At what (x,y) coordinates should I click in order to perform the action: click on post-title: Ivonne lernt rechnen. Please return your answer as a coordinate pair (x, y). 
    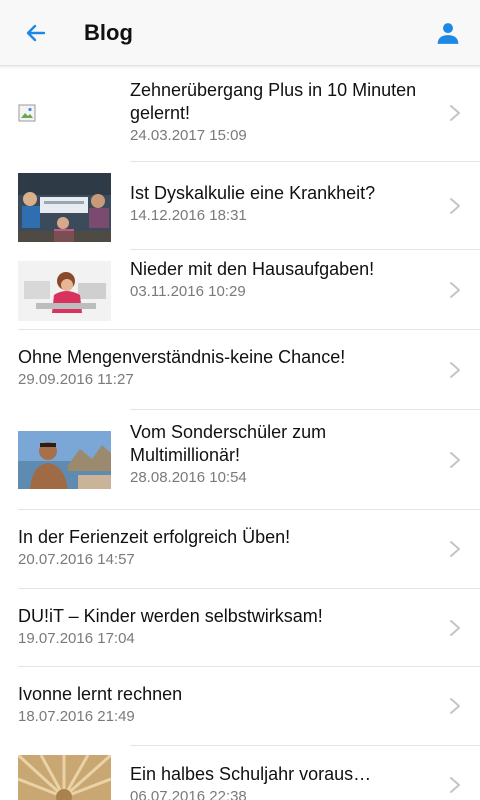
    Looking at the image, I should click on (100, 694).